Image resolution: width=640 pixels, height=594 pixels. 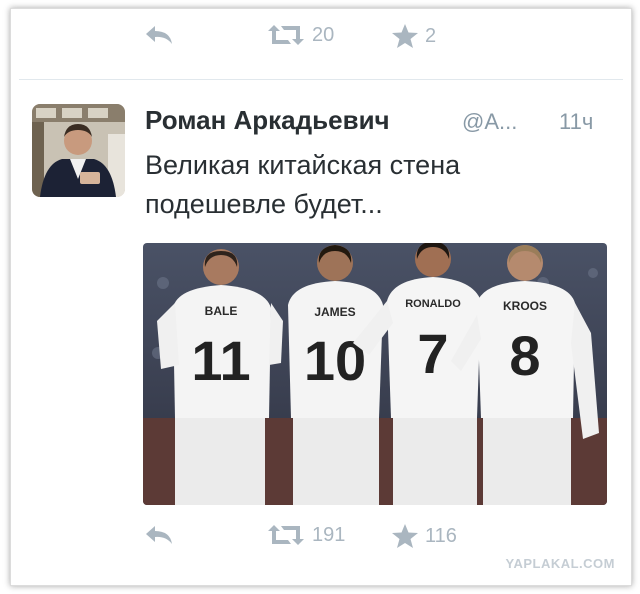 What do you see at coordinates (267, 120) in the screenshot?
I see `author-name: Роман Аркадьевич` at bounding box center [267, 120].